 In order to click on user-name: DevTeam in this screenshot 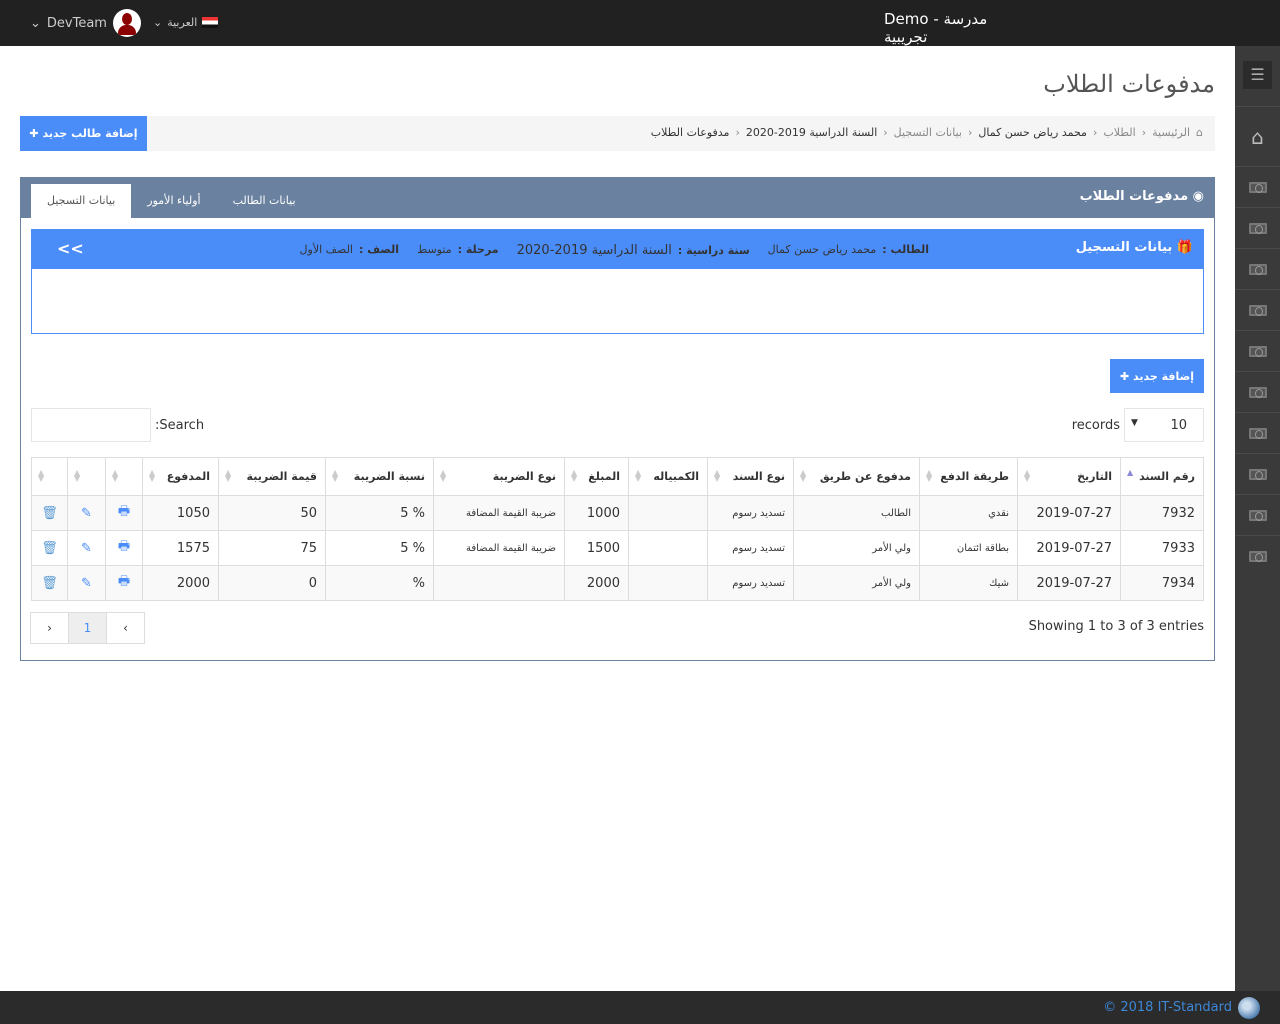, I will do `click(76, 23)`.